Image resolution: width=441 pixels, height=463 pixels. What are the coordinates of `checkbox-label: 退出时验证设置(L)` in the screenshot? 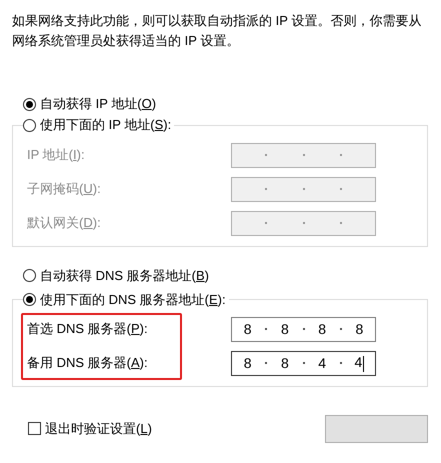 It's located at (98, 429).